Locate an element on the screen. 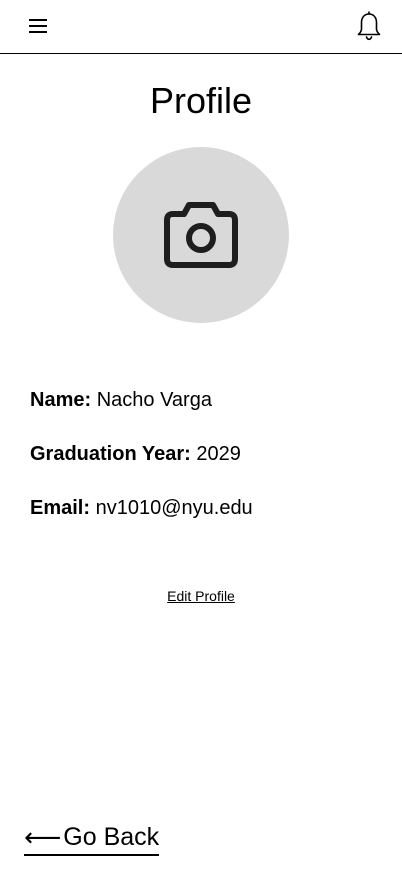  graduation-year-field: Graduation Year: 2029 is located at coordinates (135, 454).